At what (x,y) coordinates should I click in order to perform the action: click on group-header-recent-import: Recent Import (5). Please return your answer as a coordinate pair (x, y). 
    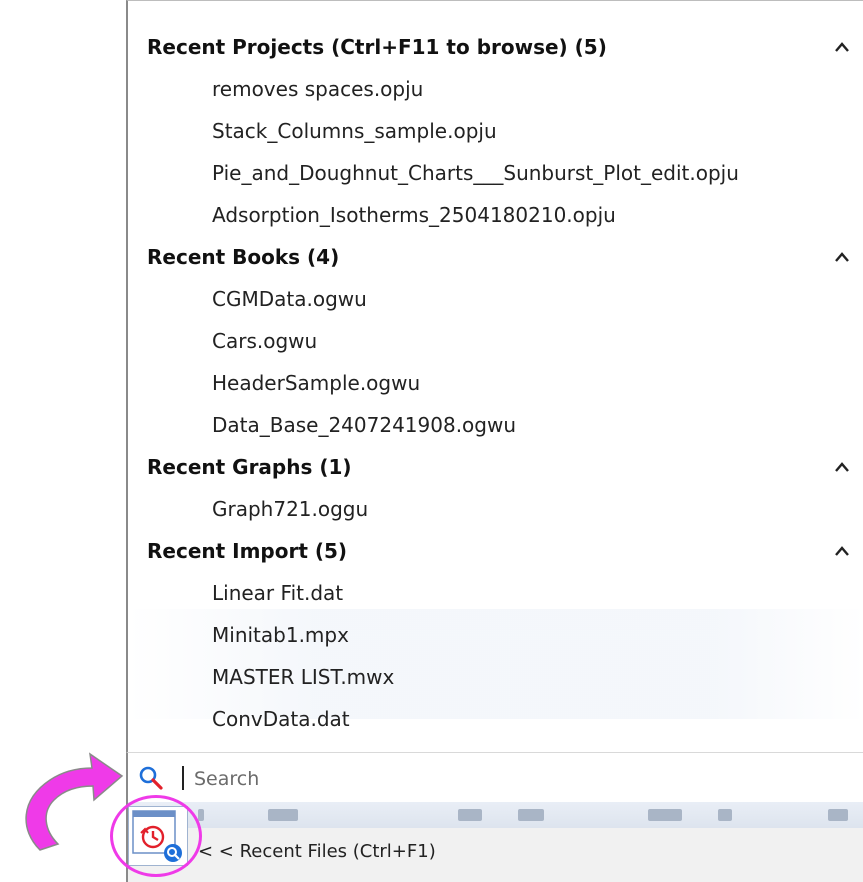
    Looking at the image, I should click on (505, 551).